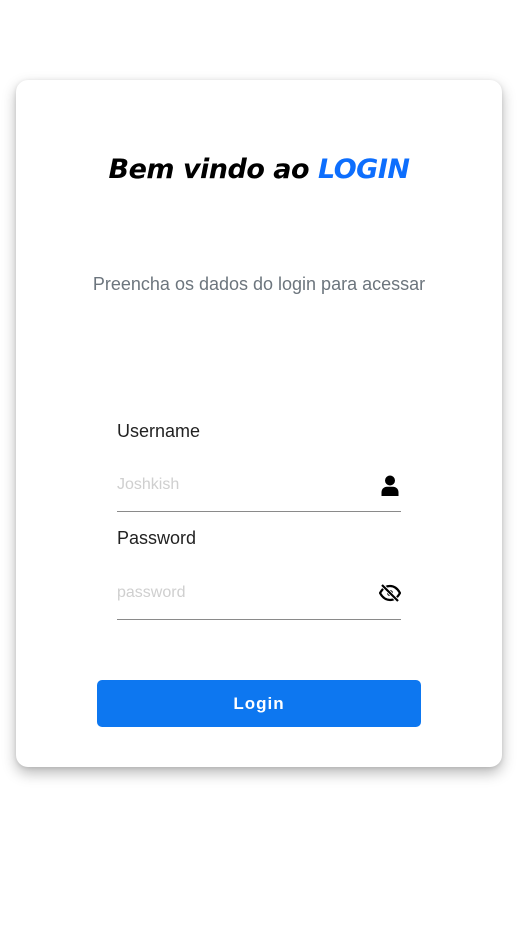 The height and width of the screenshot is (942, 526). Describe the element at coordinates (242, 485) in the screenshot. I see `username-input` at that location.